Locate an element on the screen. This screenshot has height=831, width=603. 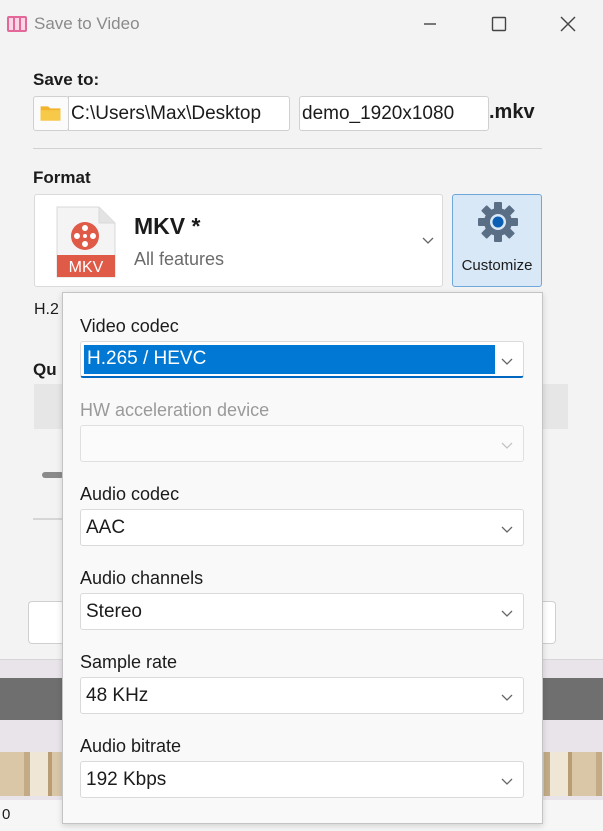
video-codec-value: H.265 / HEVC is located at coordinates (147, 358).